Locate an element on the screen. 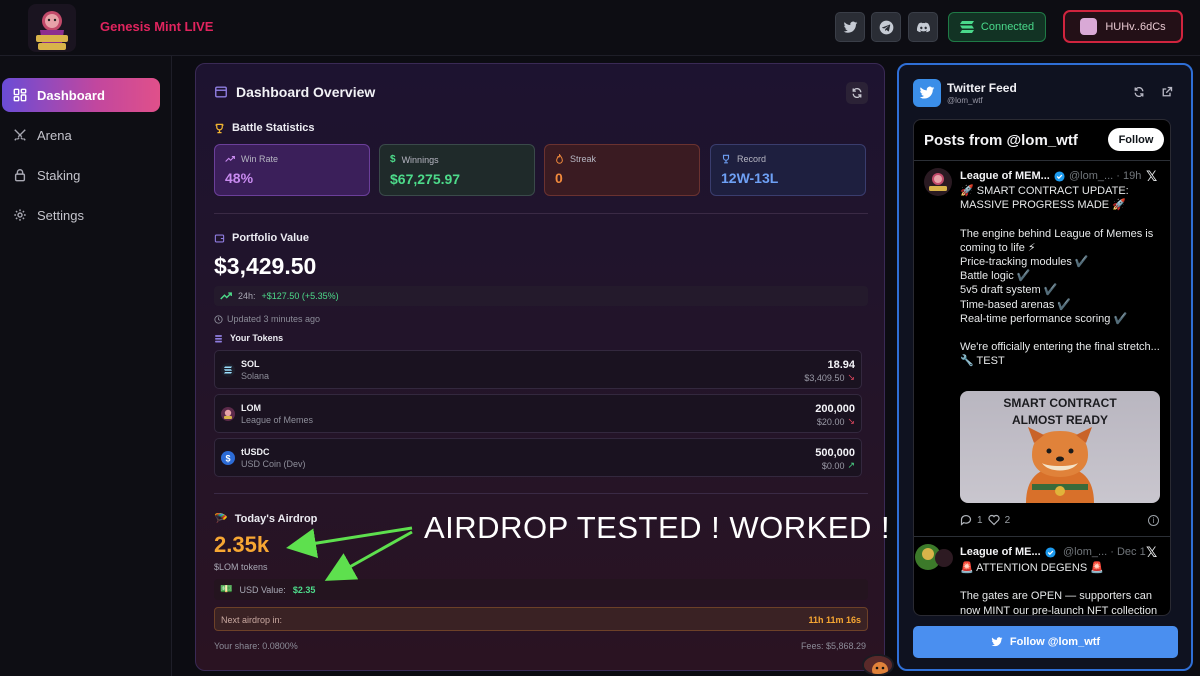  next-airdrop-countdown: Next airdrop in: 11h 11m 16s is located at coordinates (541, 619).